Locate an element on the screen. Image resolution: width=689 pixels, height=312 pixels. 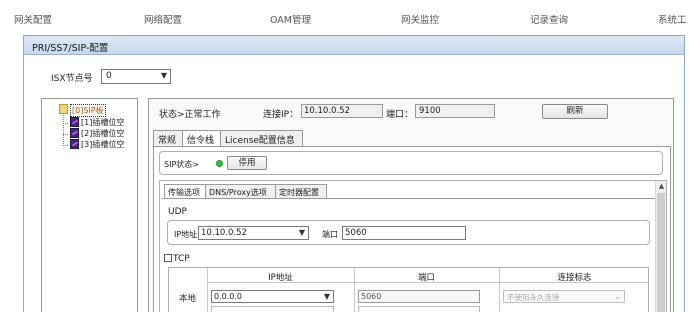
isx-node-value: 0 is located at coordinates (109, 76).